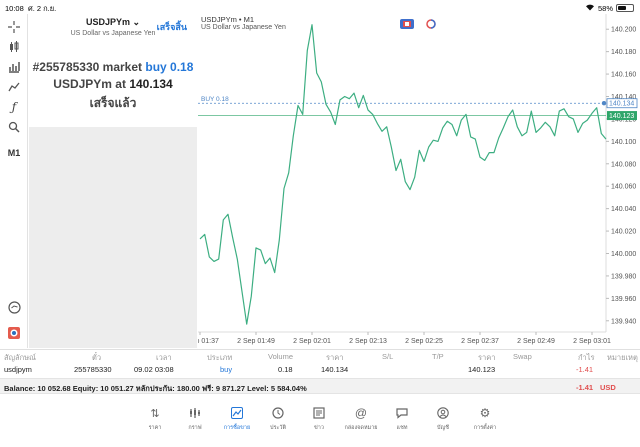  I want to click on row-type: buy, so click(226, 369).